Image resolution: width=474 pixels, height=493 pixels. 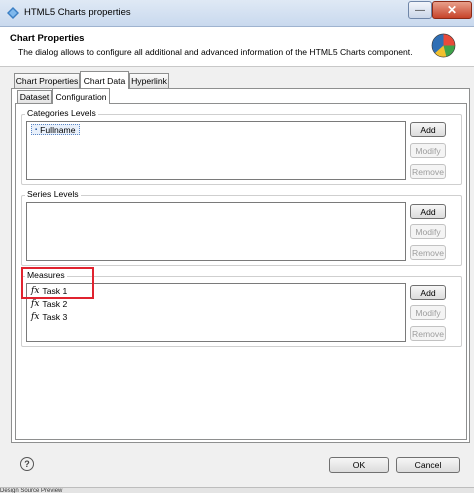 I want to click on subtab-dataset: Dataset, so click(x=34, y=96).